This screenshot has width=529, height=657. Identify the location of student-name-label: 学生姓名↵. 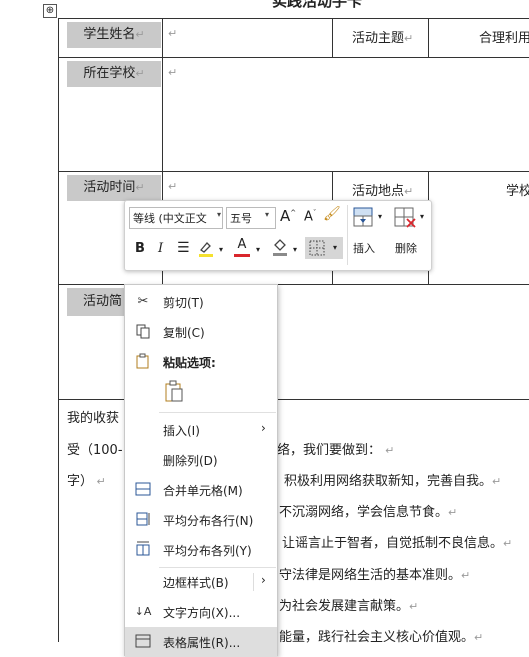
(114, 35).